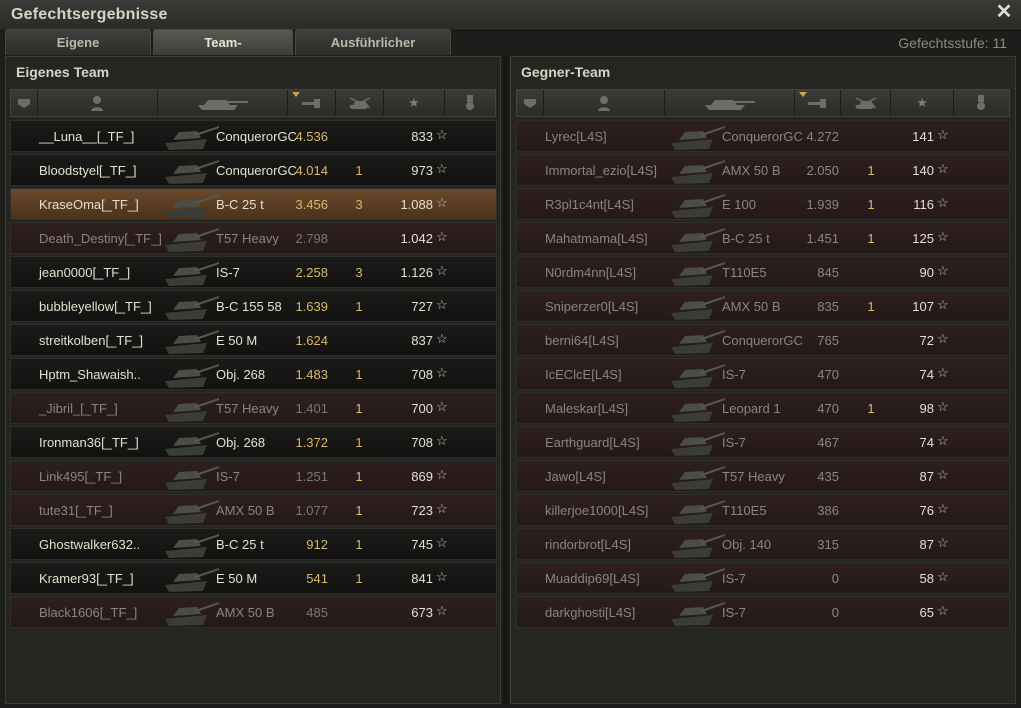 This screenshot has height=708, width=1021. Describe the element at coordinates (822, 136) in the screenshot. I see `damage-value: 4.272` at that location.